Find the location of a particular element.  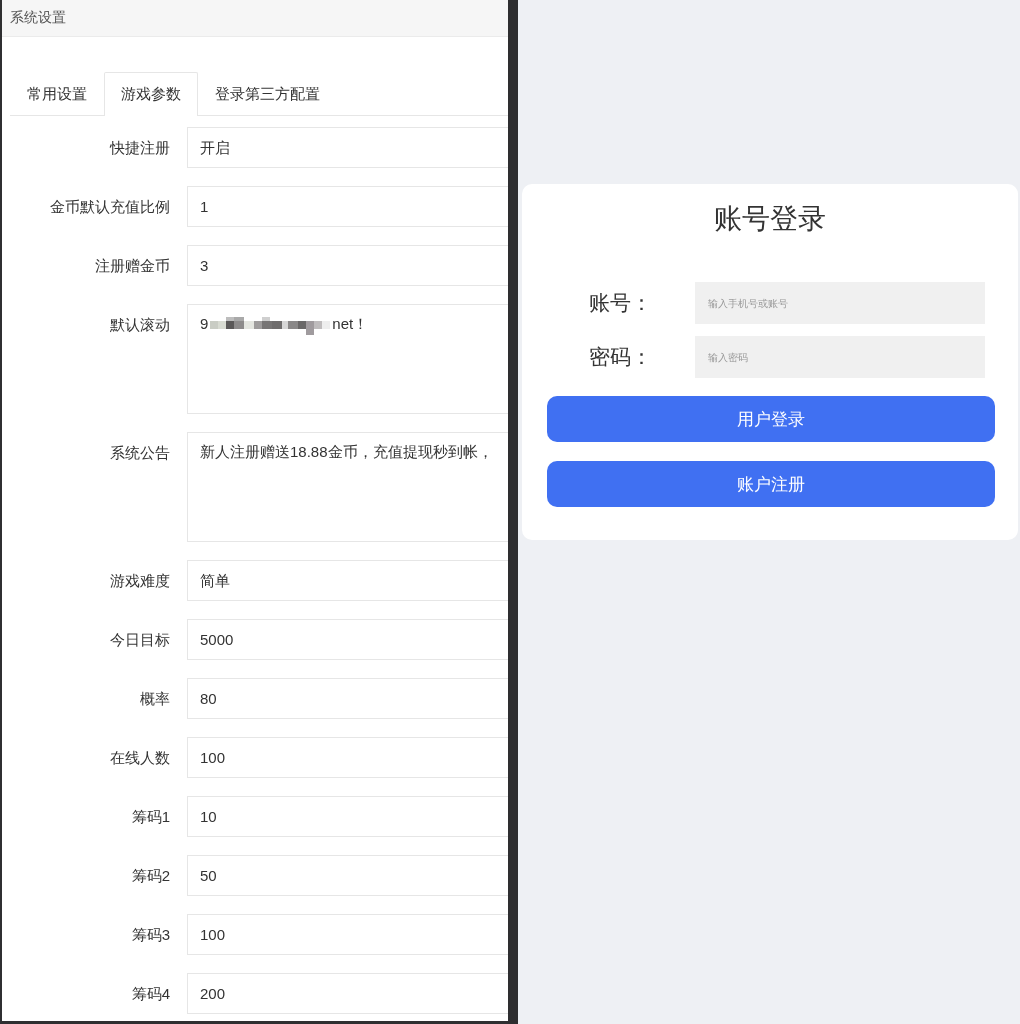

text-input: 输入手机号或账号 is located at coordinates (840, 303).